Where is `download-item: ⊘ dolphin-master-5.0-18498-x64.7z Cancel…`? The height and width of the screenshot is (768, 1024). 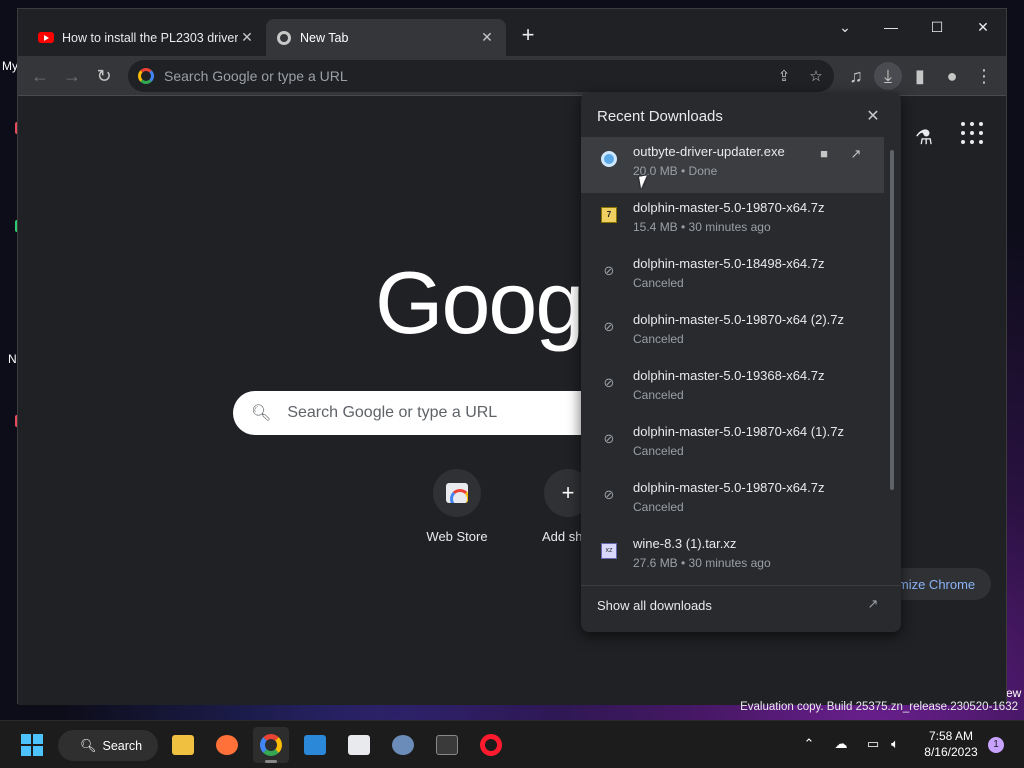
download-item: ⊘ dolphin-master-5.0-18498-x64.7z Cancel… is located at coordinates (732, 277).